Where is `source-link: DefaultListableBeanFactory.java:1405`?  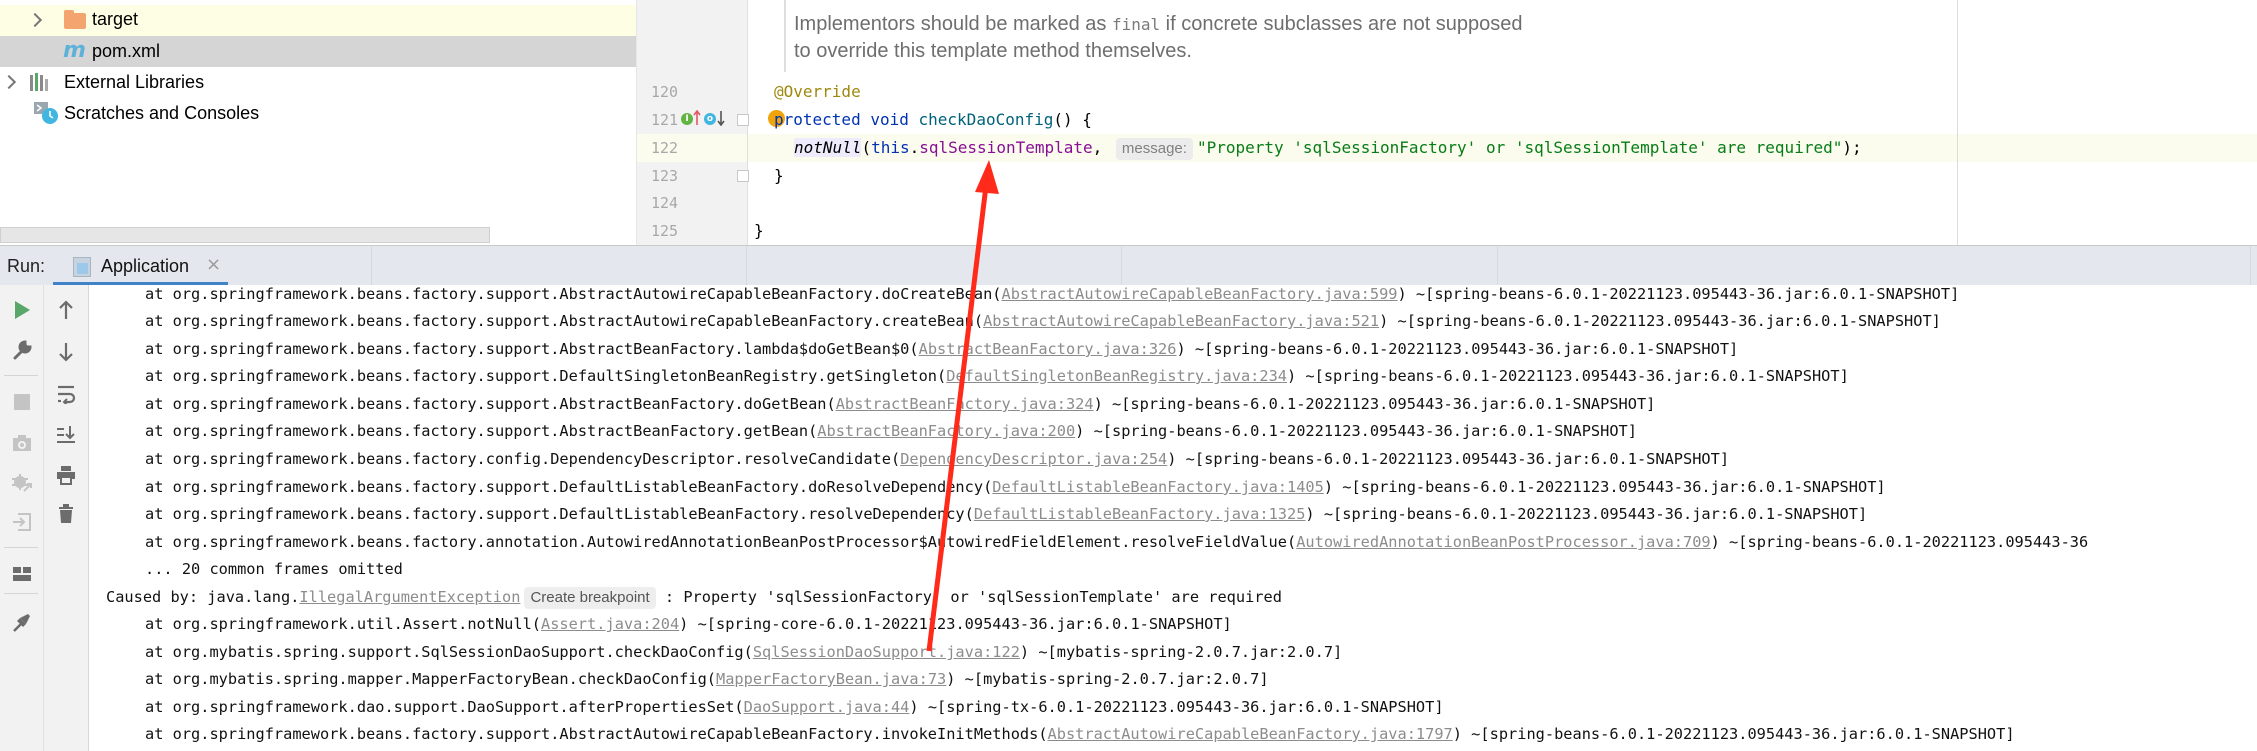
source-link: DefaultListableBeanFactory.java:1405 is located at coordinates (1158, 487).